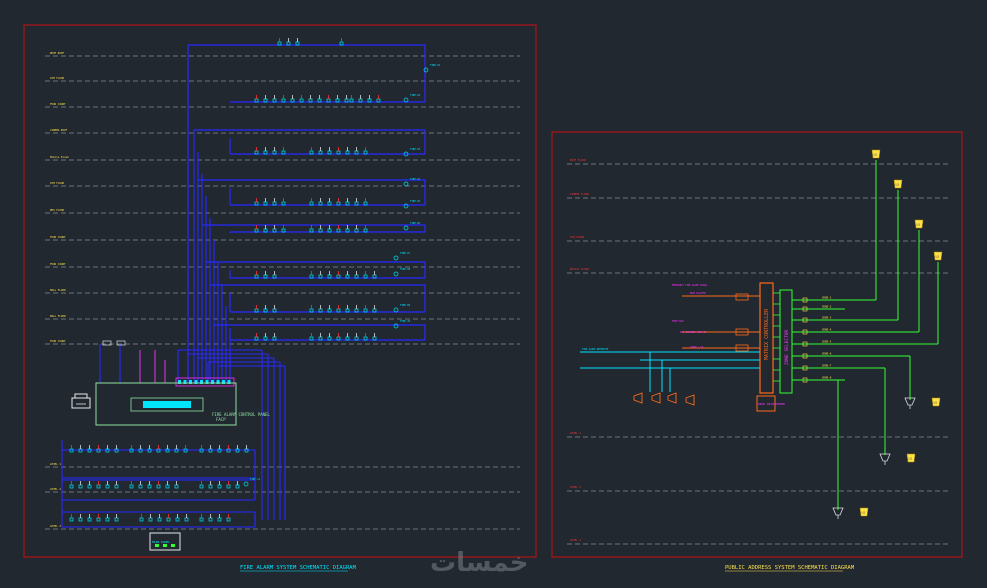 Image resolution: width=987 pixels, height=588 pixels. Describe the element at coordinates (405, 305) in the screenshot. I see `riser-tag: FIRE-09` at that location.